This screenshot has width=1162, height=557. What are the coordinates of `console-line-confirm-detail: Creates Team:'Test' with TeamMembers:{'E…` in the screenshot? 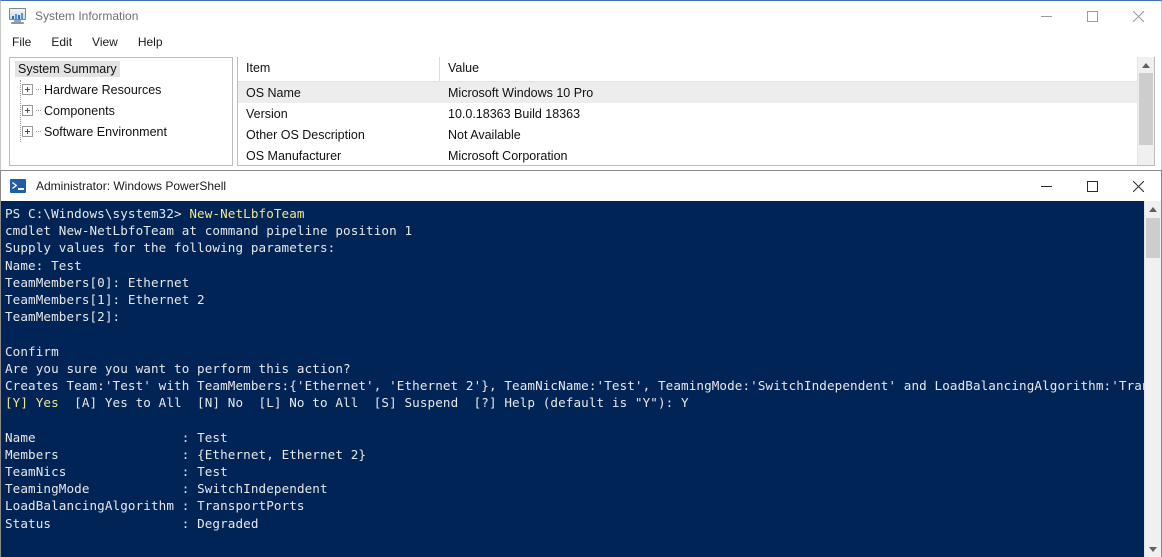 It's located at (575, 386).